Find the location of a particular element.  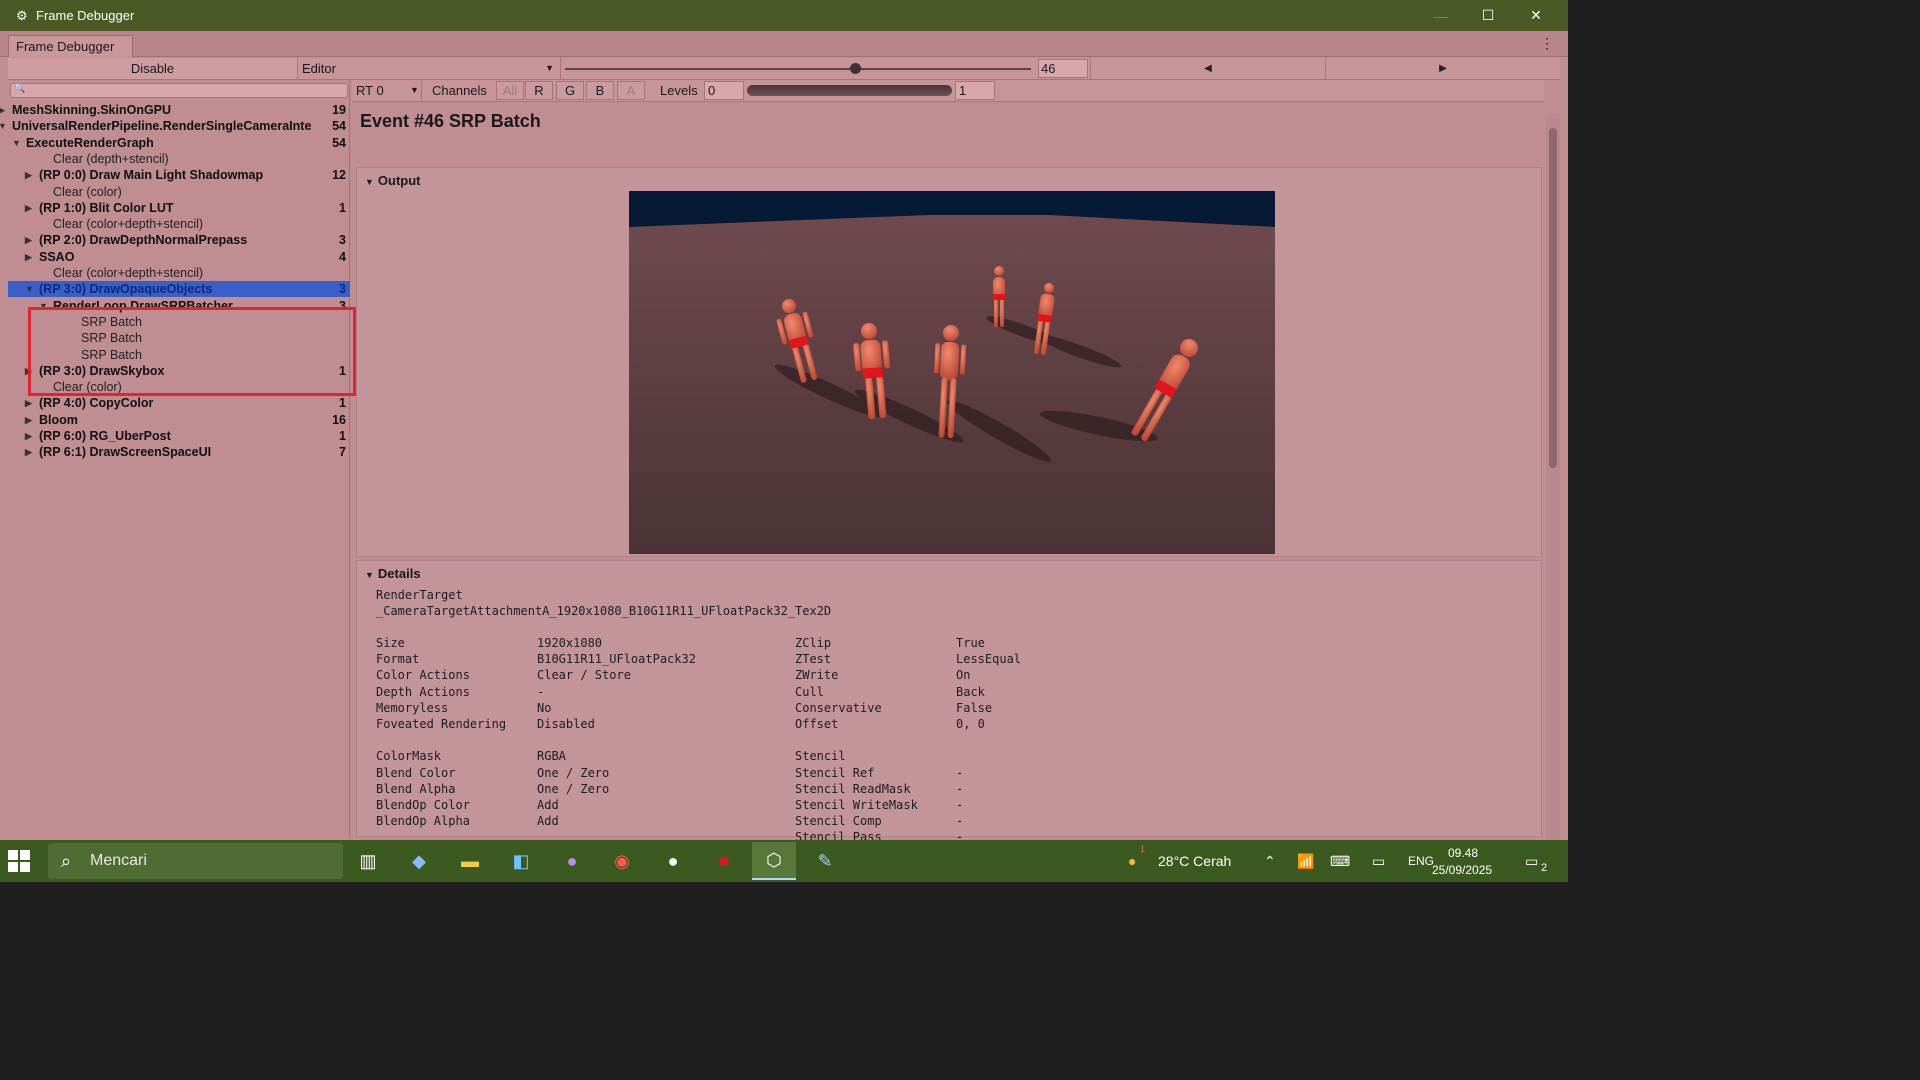

event-slider-thumb is located at coordinates (855, 68).